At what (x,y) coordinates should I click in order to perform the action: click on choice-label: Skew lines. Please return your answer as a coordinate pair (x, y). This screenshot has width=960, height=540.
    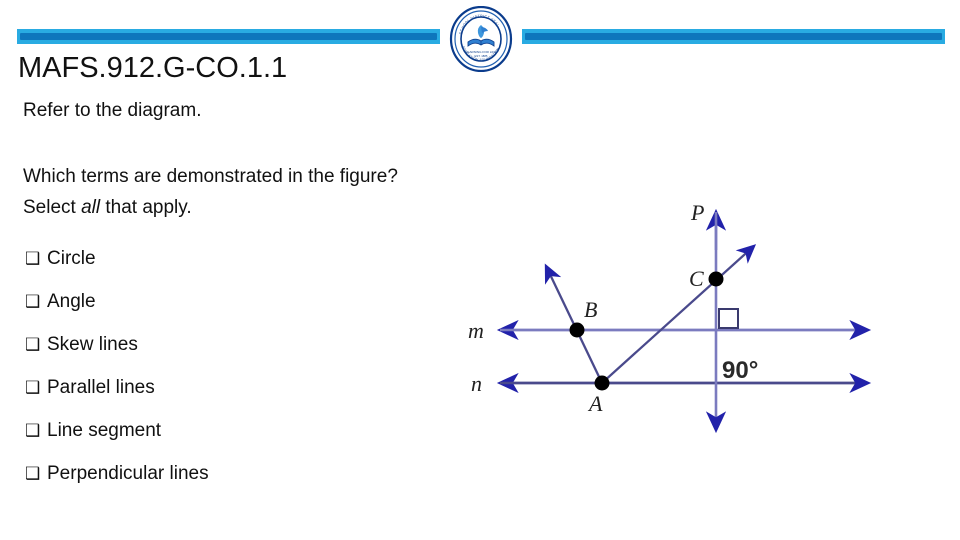
    Looking at the image, I should click on (92, 344).